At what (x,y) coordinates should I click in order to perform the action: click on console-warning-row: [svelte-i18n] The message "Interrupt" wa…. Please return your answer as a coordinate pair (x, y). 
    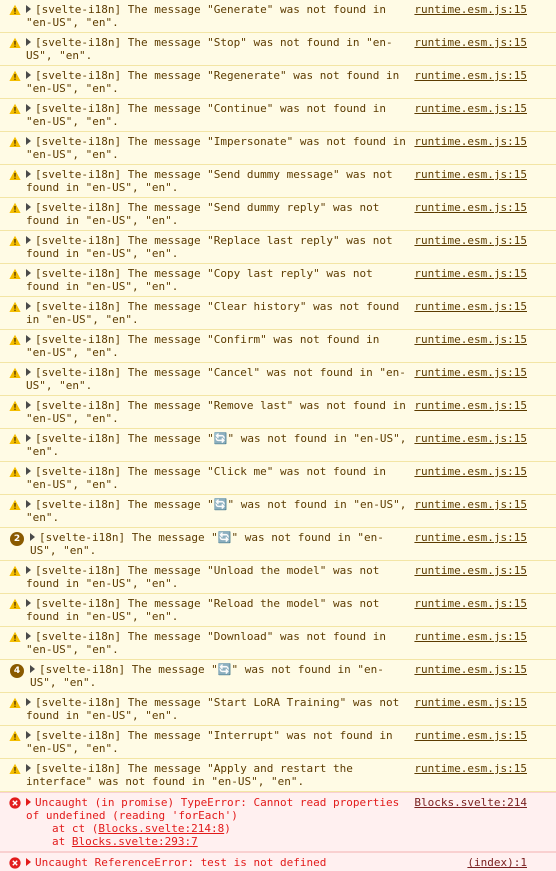
    Looking at the image, I should click on (278, 742).